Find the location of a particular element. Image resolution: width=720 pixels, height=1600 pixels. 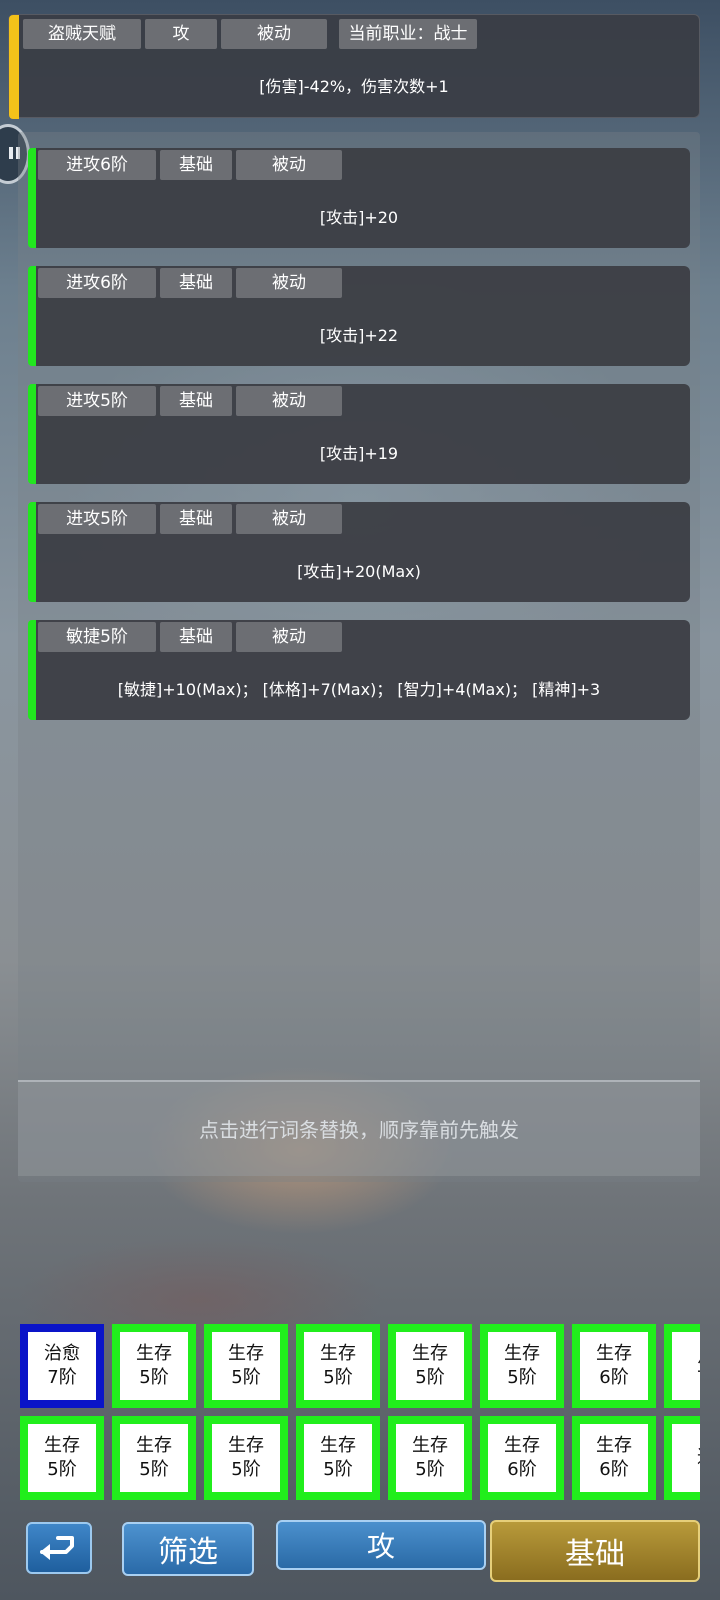

grid-item: 生 is located at coordinates (682, 1366).